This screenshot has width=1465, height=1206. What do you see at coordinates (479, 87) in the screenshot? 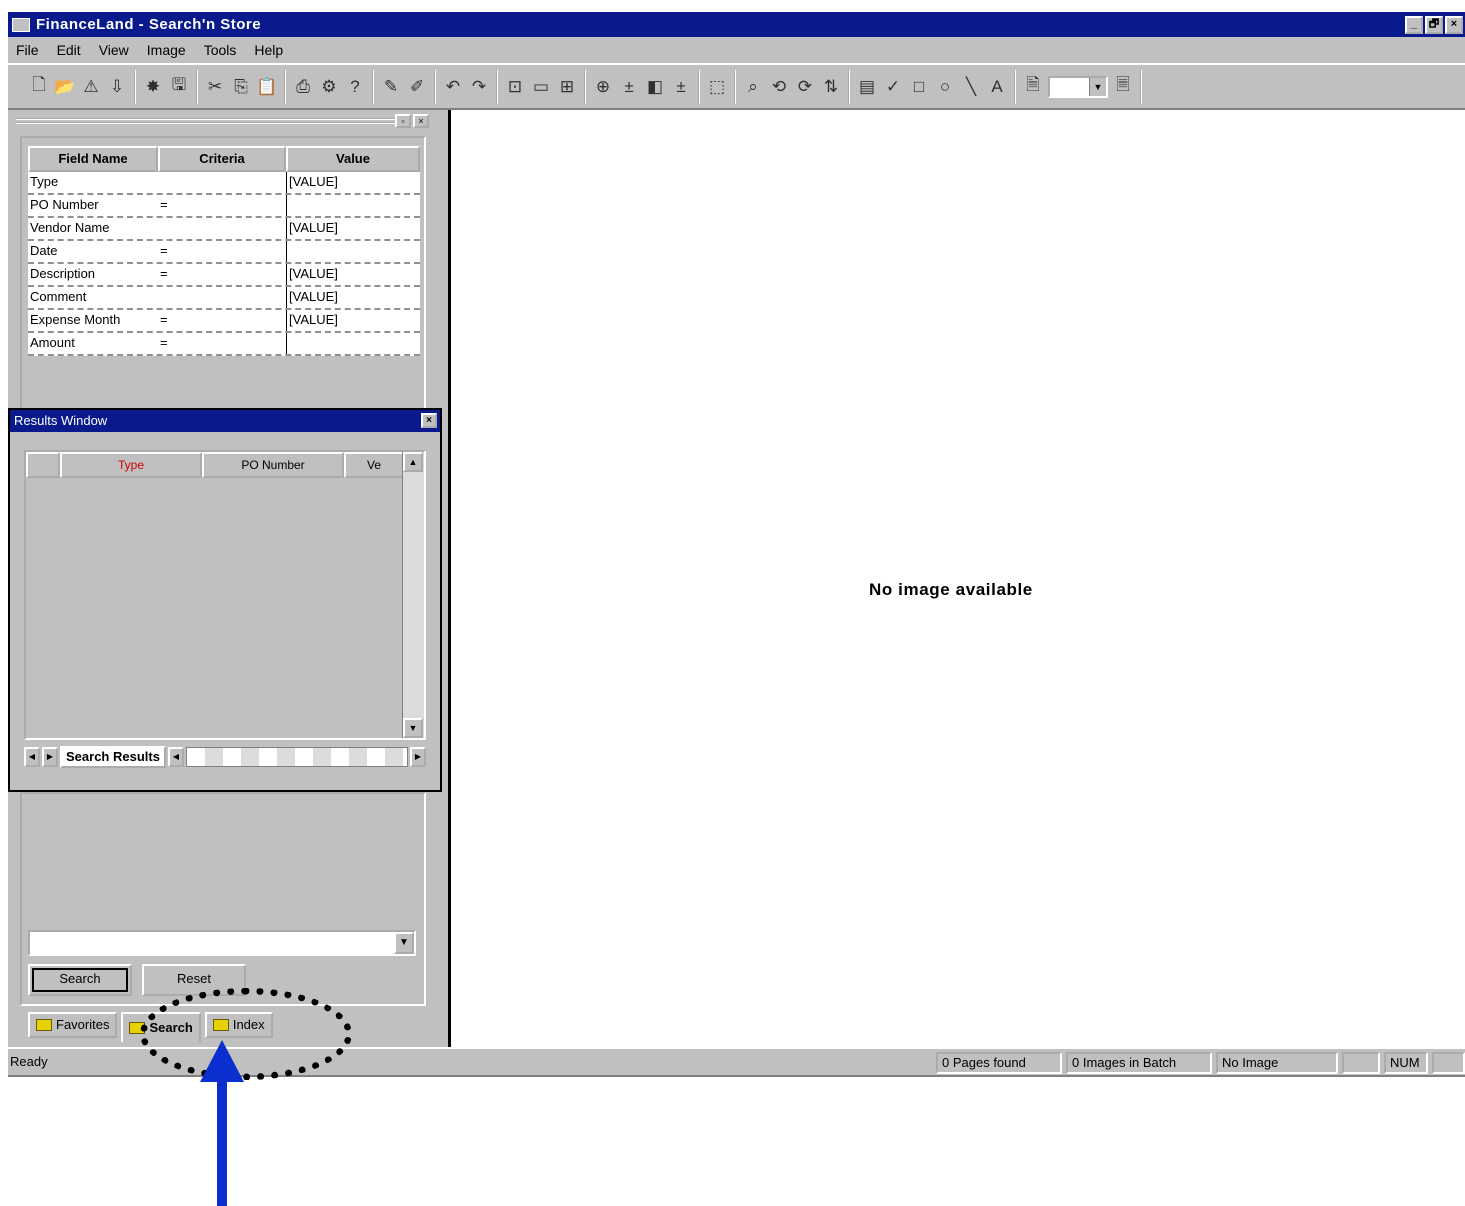
I see `redo-icon: ↷` at bounding box center [479, 87].